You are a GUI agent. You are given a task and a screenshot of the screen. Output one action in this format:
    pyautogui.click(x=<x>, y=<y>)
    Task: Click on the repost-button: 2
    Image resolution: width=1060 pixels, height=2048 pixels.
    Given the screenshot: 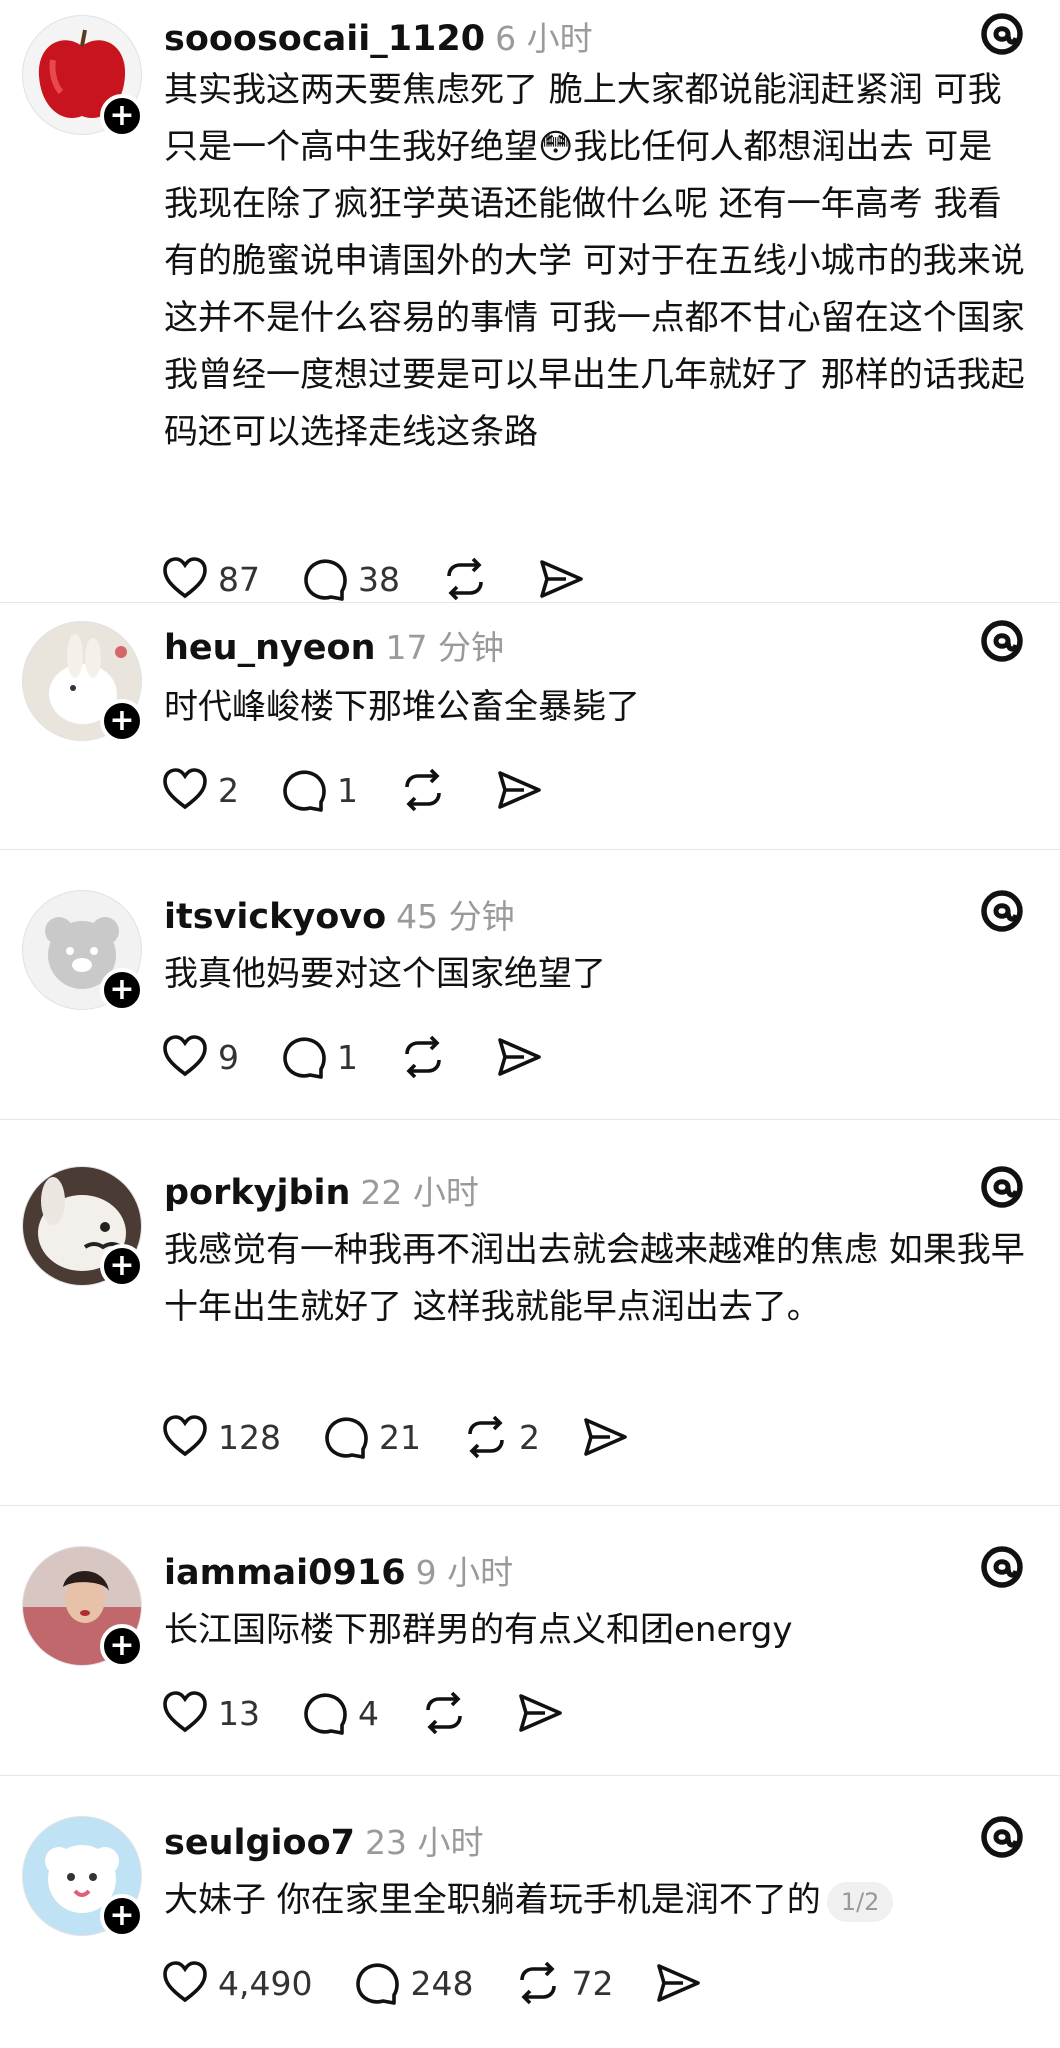 What is the action you would take?
    pyautogui.click(x=500, y=1437)
    